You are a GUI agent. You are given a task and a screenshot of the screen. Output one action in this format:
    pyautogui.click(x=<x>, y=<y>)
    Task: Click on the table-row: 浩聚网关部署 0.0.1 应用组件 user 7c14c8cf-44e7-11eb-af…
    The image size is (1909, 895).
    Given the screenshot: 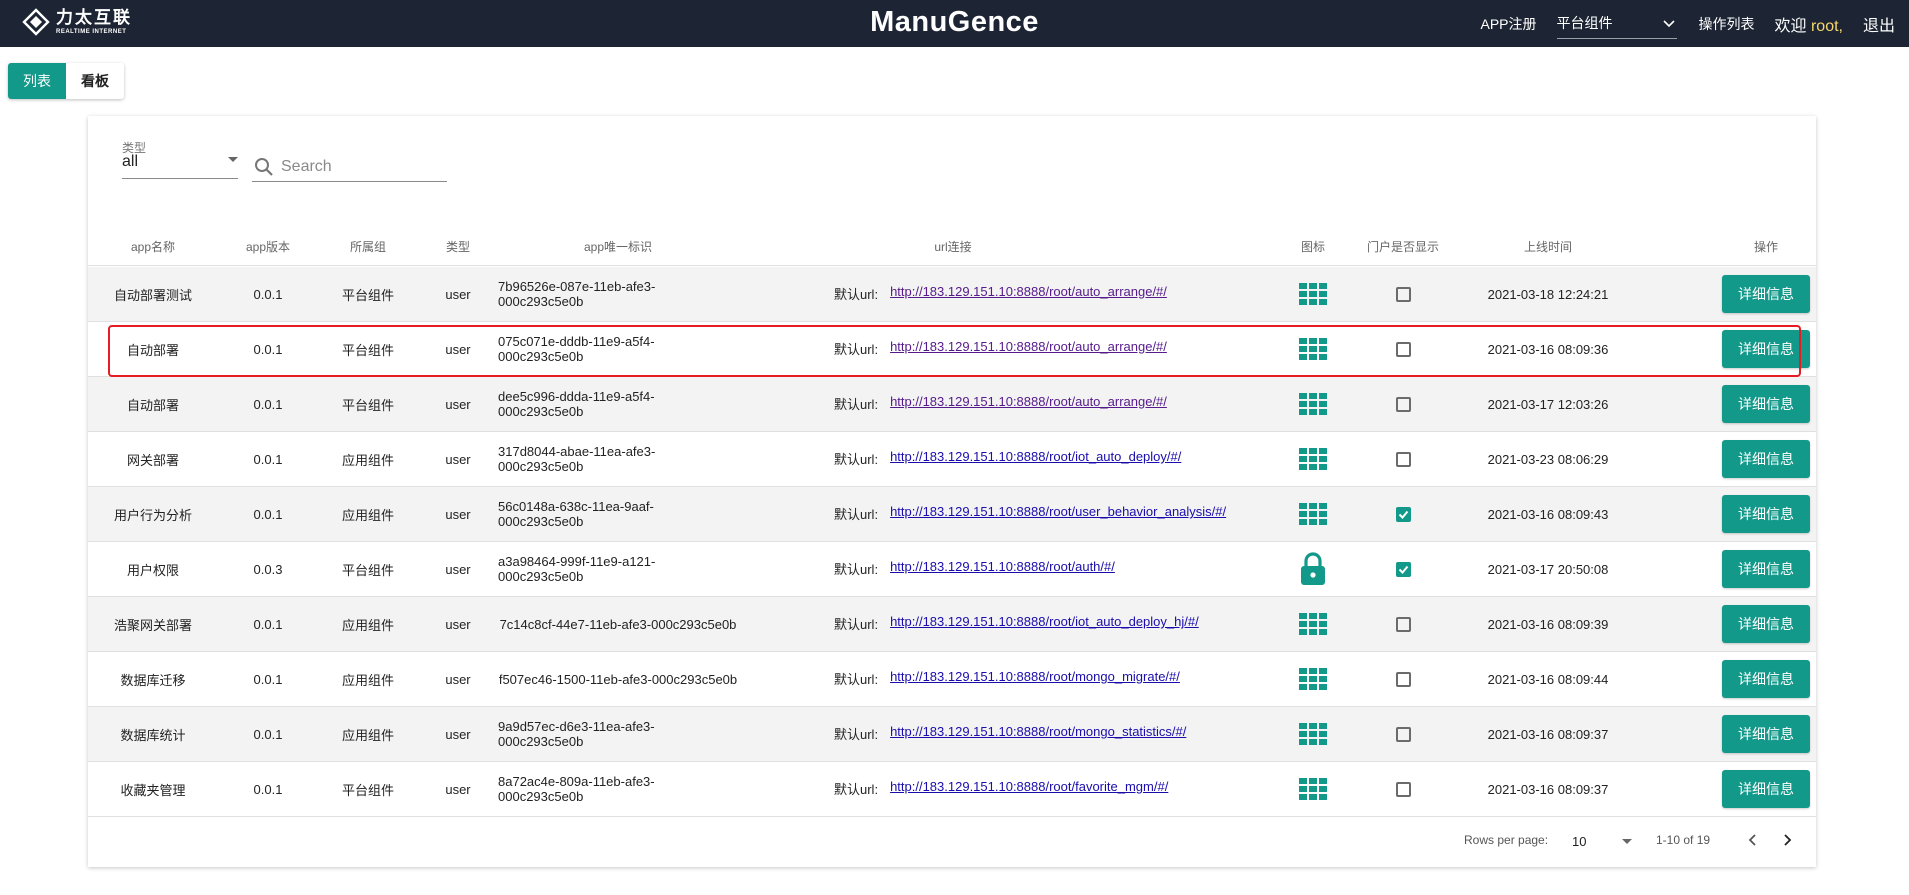 What is the action you would take?
    pyautogui.click(x=952, y=624)
    